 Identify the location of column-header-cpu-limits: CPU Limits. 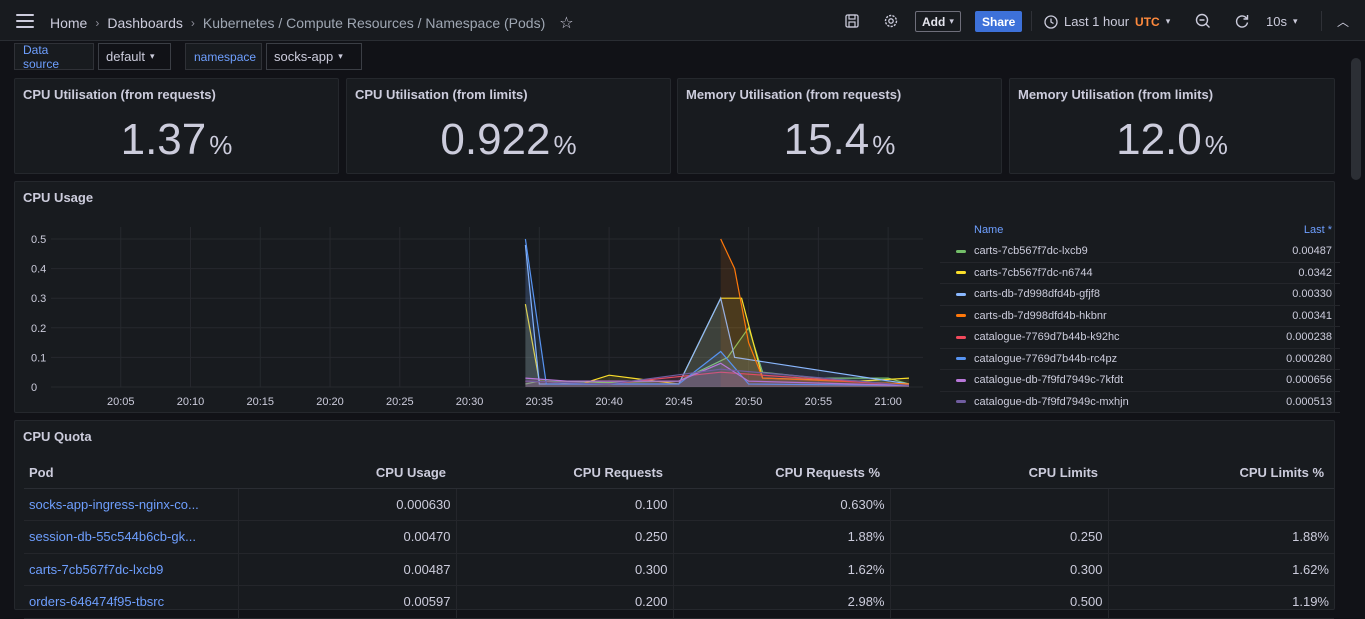
(999, 473).